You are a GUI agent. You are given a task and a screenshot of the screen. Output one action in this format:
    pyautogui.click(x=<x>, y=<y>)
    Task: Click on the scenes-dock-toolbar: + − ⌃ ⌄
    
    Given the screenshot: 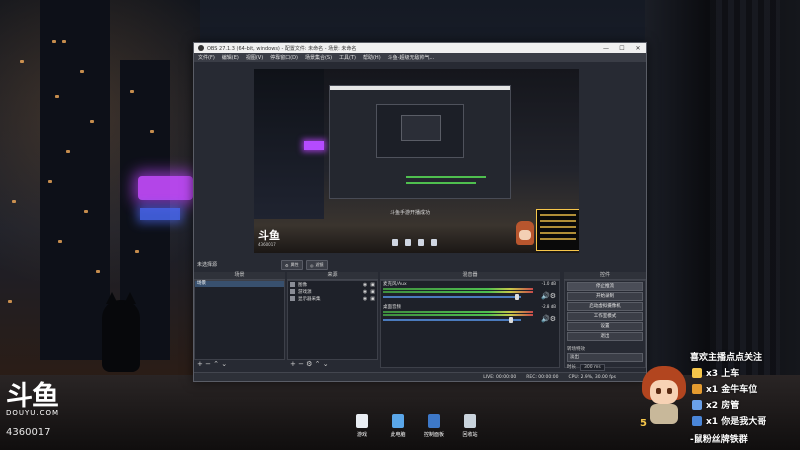 What is the action you would take?
    pyautogui.click(x=210, y=364)
    